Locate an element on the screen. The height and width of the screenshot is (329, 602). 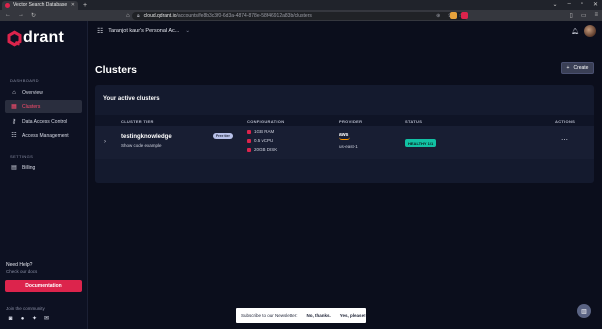
column-header-actions: ACTIONS is located at coordinates (565, 121).